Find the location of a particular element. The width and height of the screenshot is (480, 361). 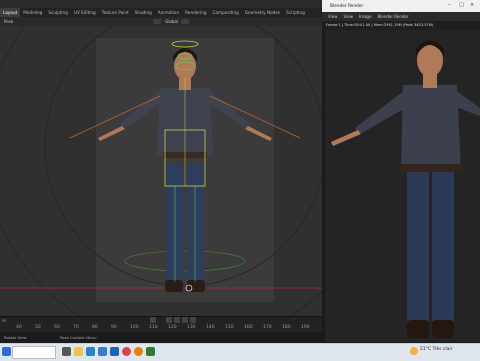

tab-compositing: Compositing is located at coordinates (226, 12).